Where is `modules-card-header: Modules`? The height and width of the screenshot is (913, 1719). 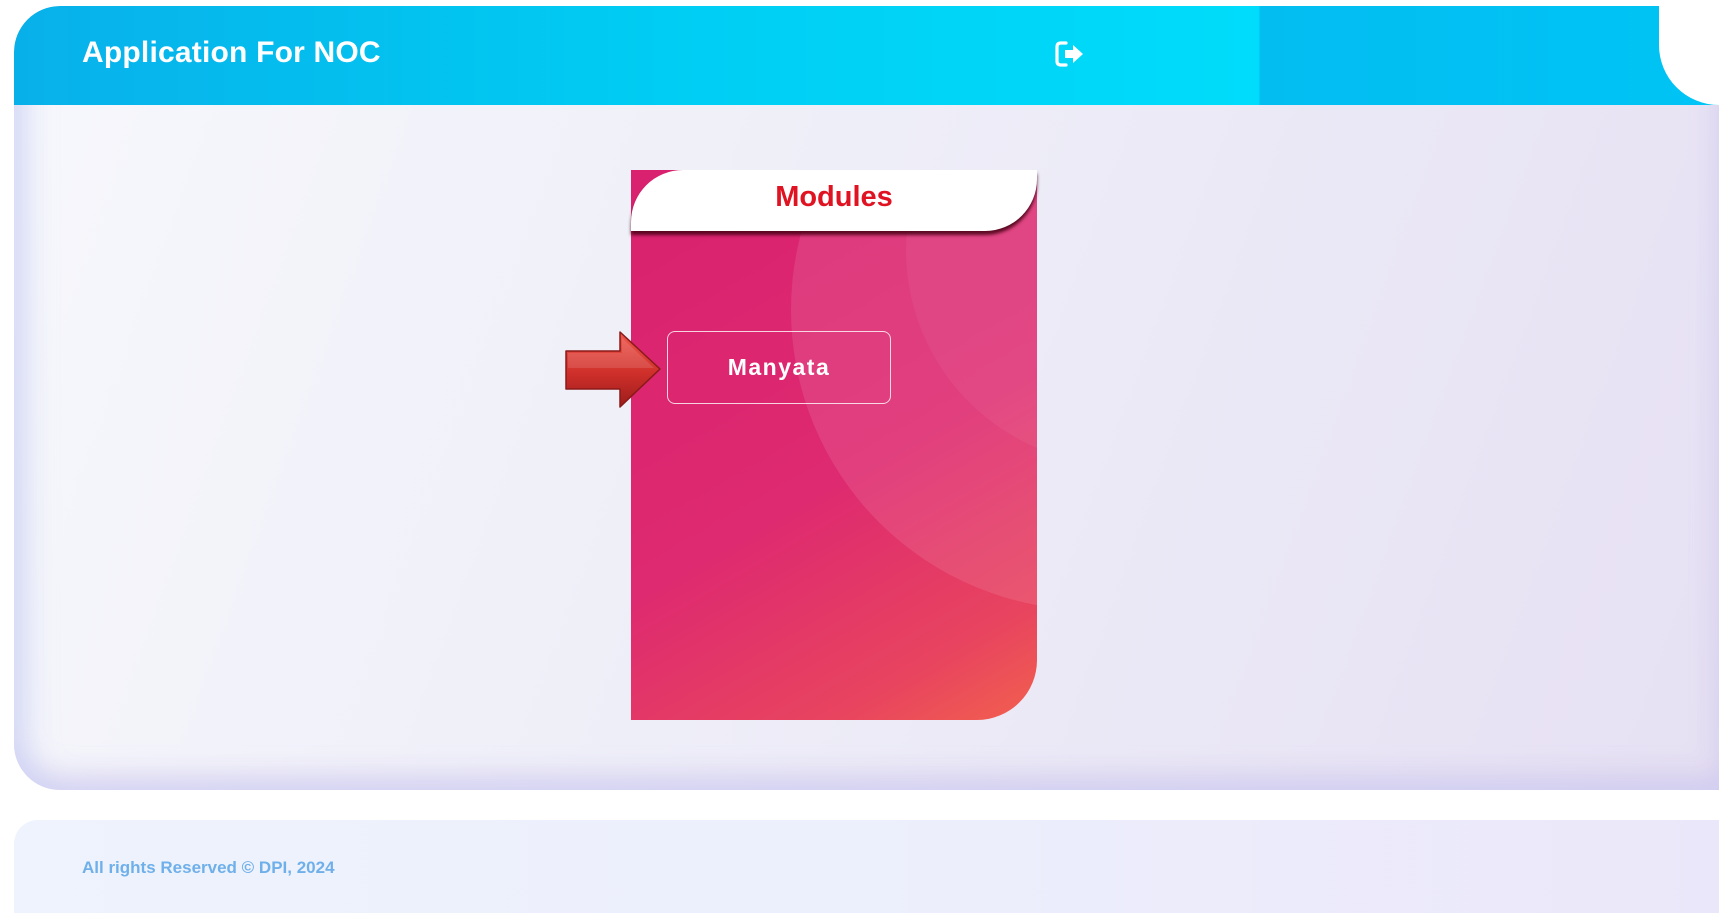
modules-card-header: Modules is located at coordinates (834, 200).